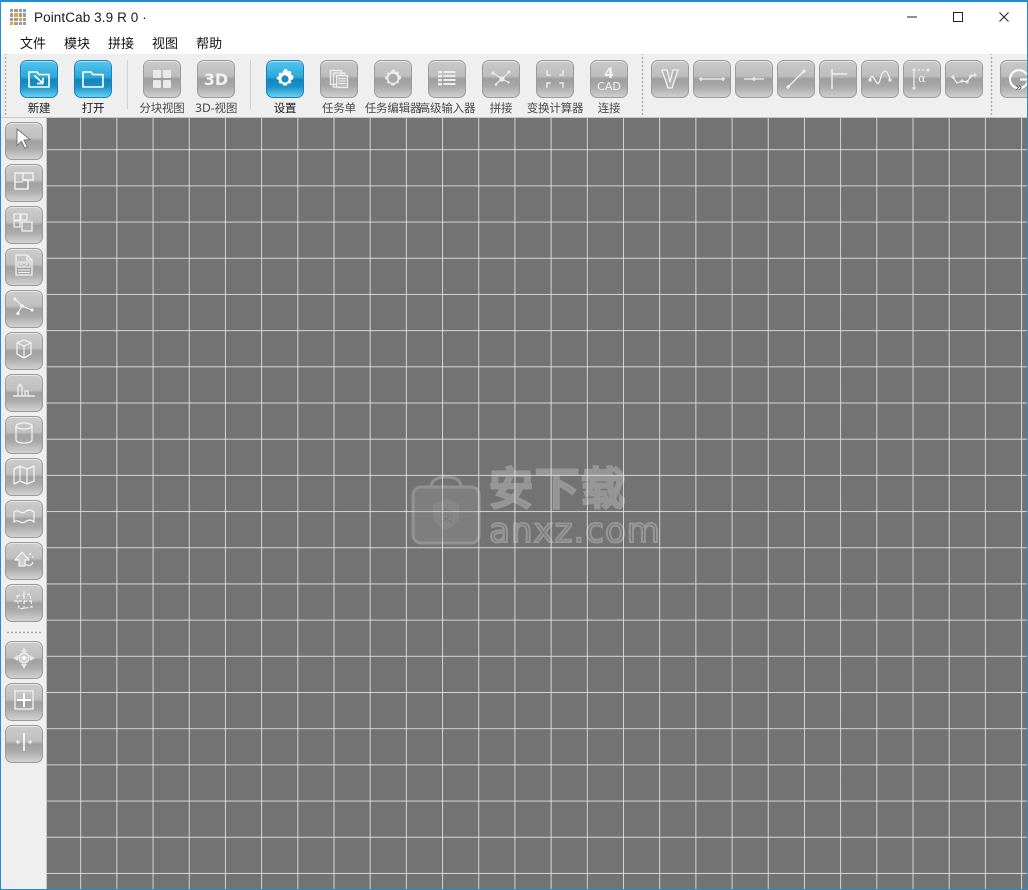 This screenshot has height=890, width=1028. I want to click on menu-item-view: 视图, so click(165, 43).